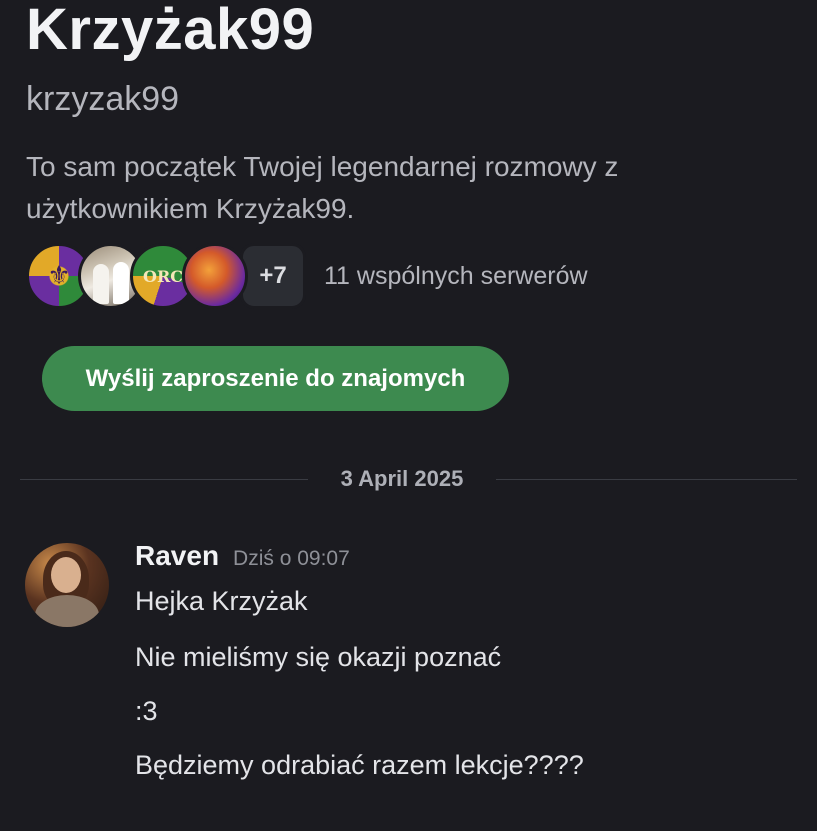  I want to click on divider-line-left, so click(164, 479).